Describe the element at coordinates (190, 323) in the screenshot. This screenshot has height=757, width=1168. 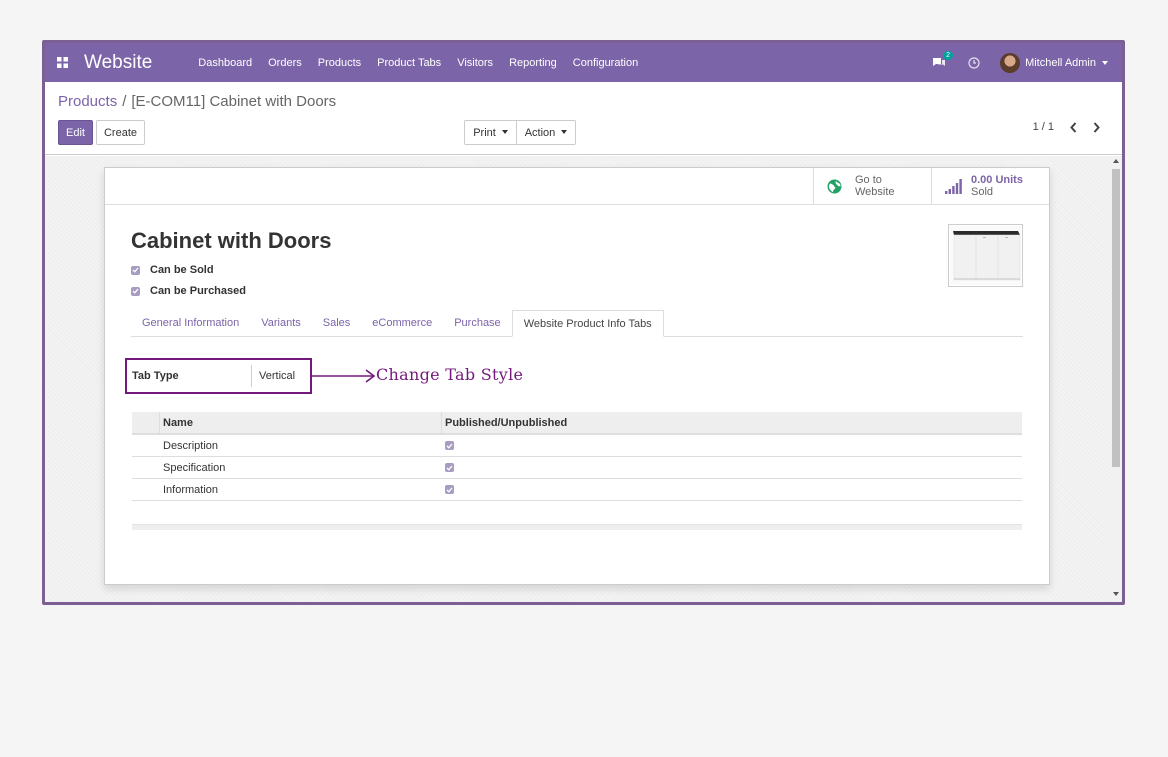
I see `tab-general-information: General Information` at that location.